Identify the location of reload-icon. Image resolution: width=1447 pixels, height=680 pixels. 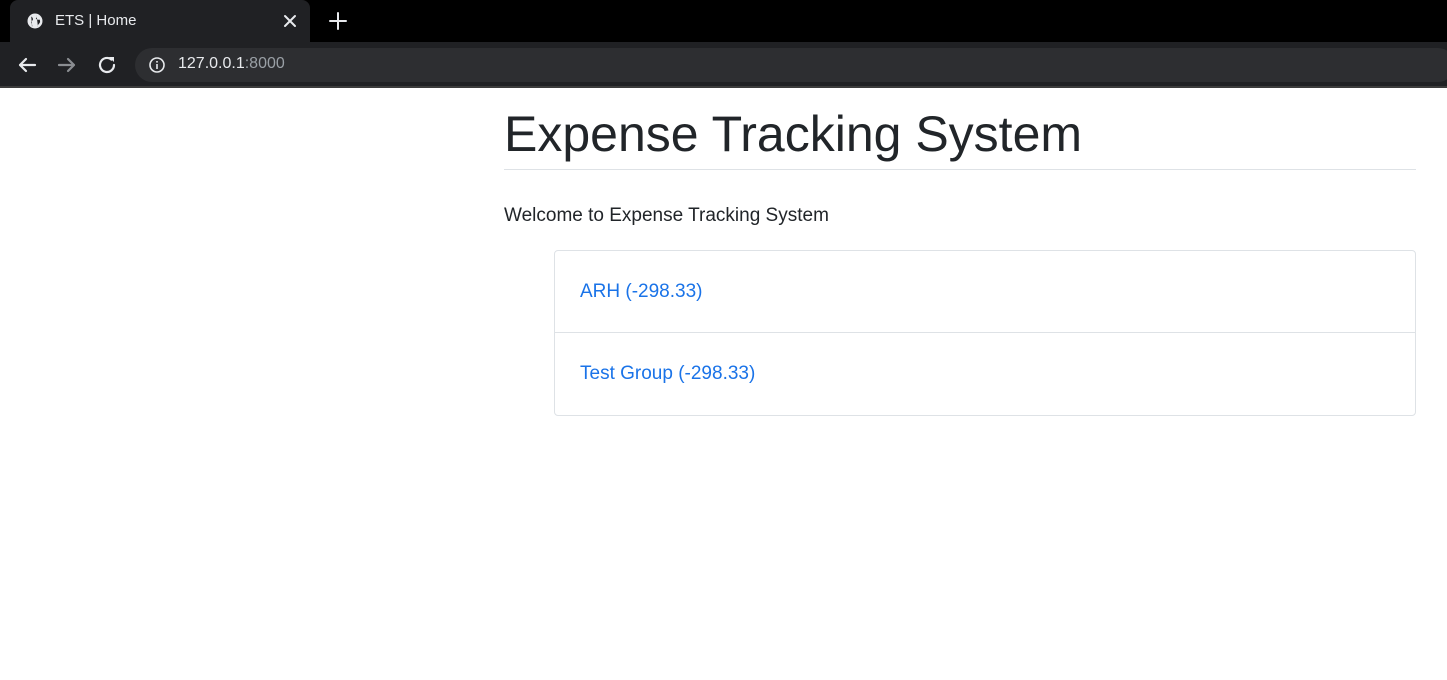
(107, 65).